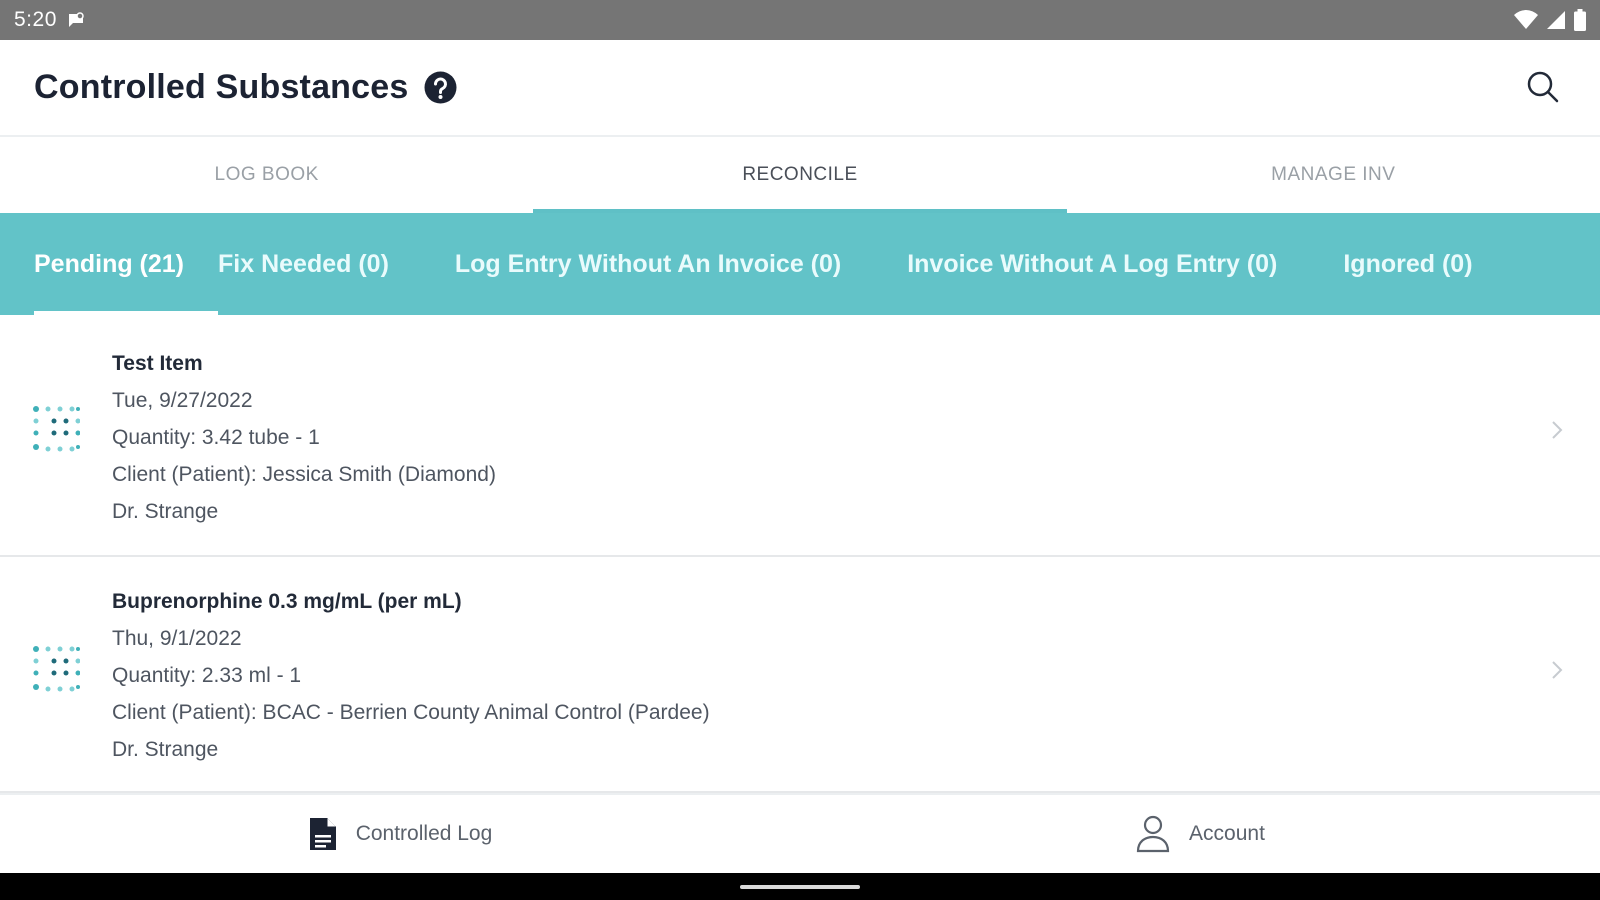 This screenshot has height=900, width=1600. I want to click on person-icon, so click(1153, 834).